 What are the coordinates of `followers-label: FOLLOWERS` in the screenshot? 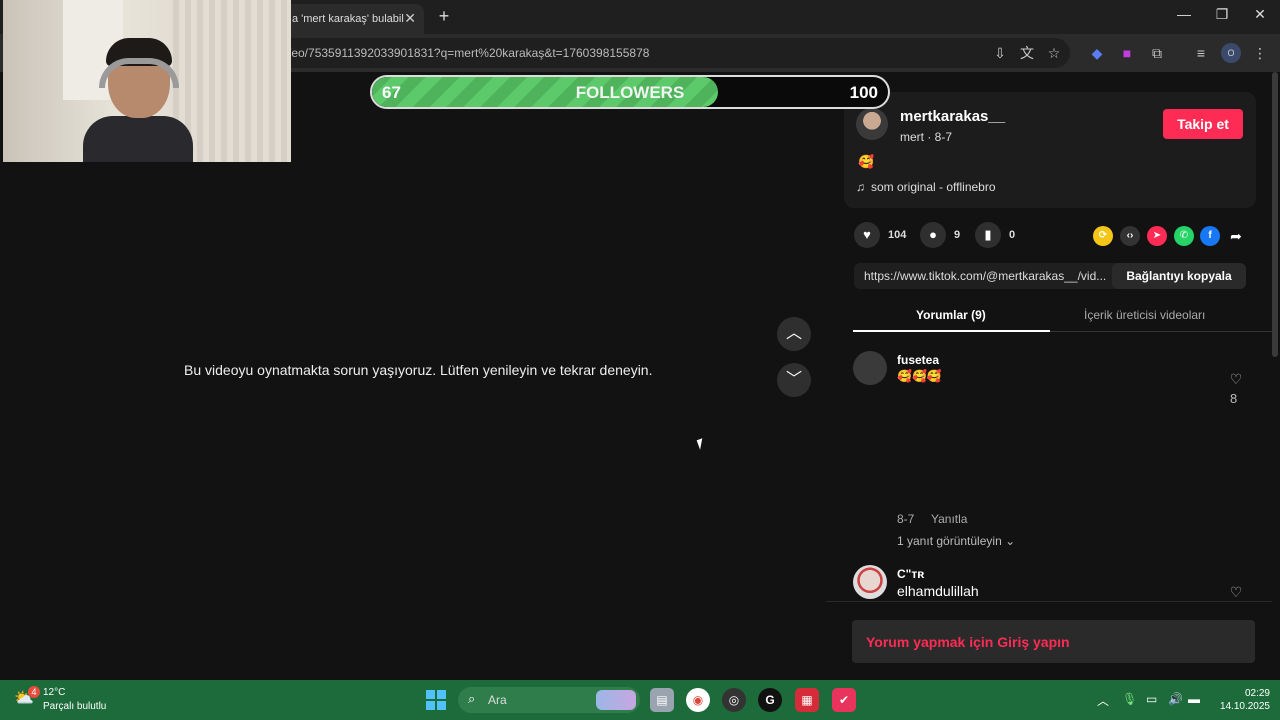 It's located at (630, 92).